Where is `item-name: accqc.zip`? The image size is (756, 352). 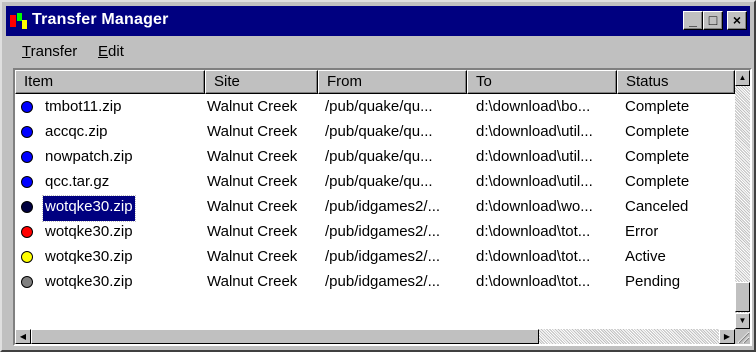 item-name: accqc.zip is located at coordinates (76, 131).